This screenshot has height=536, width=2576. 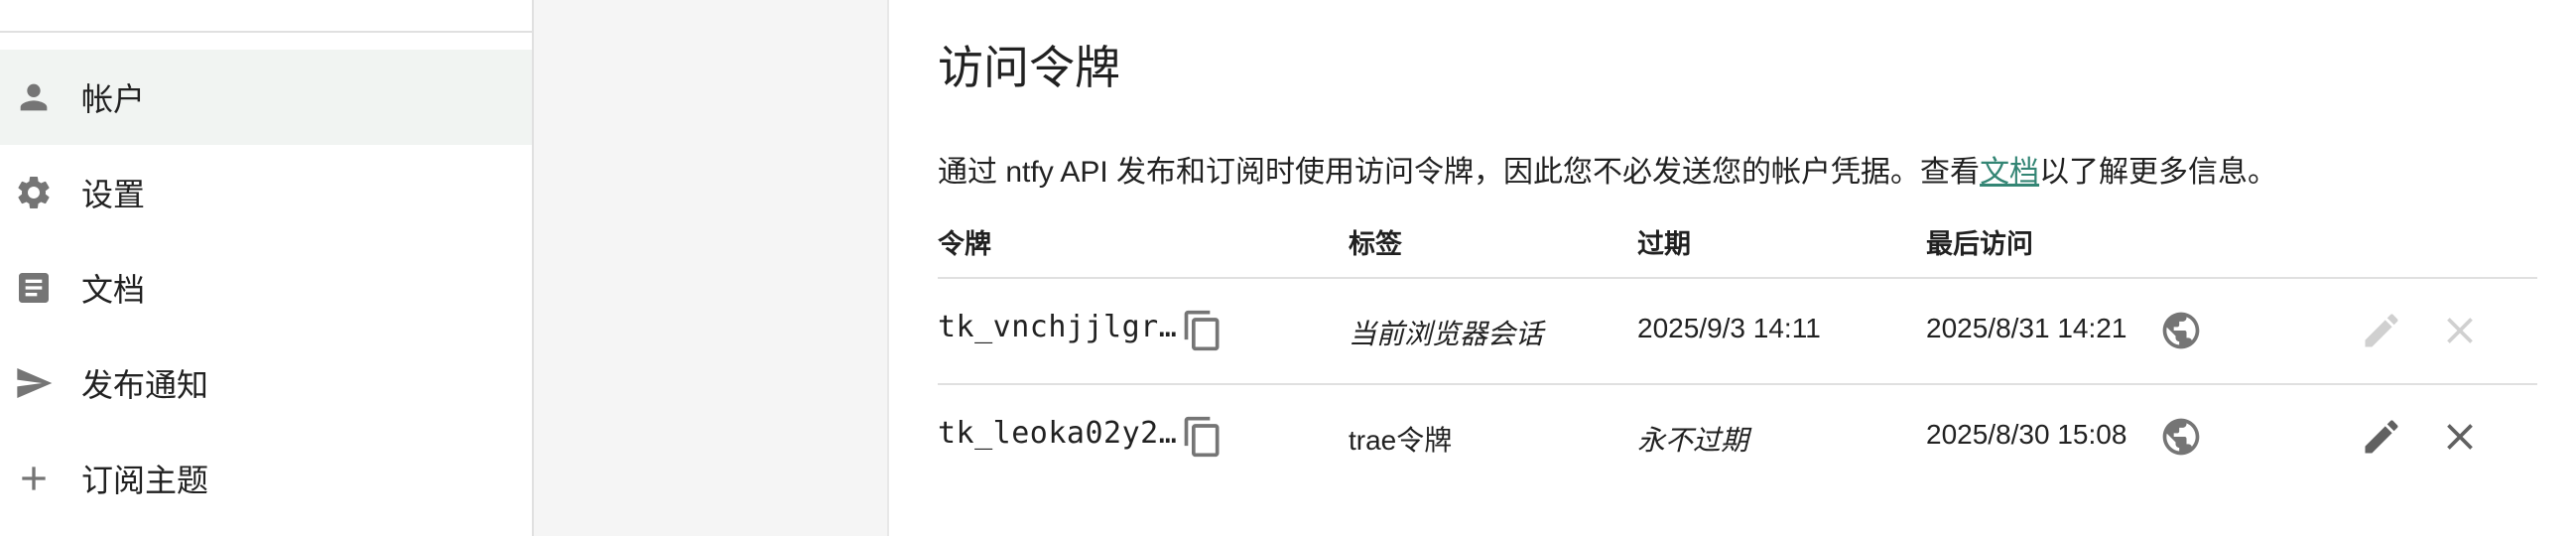 What do you see at coordinates (34, 288) in the screenshot?
I see `article-icon` at bounding box center [34, 288].